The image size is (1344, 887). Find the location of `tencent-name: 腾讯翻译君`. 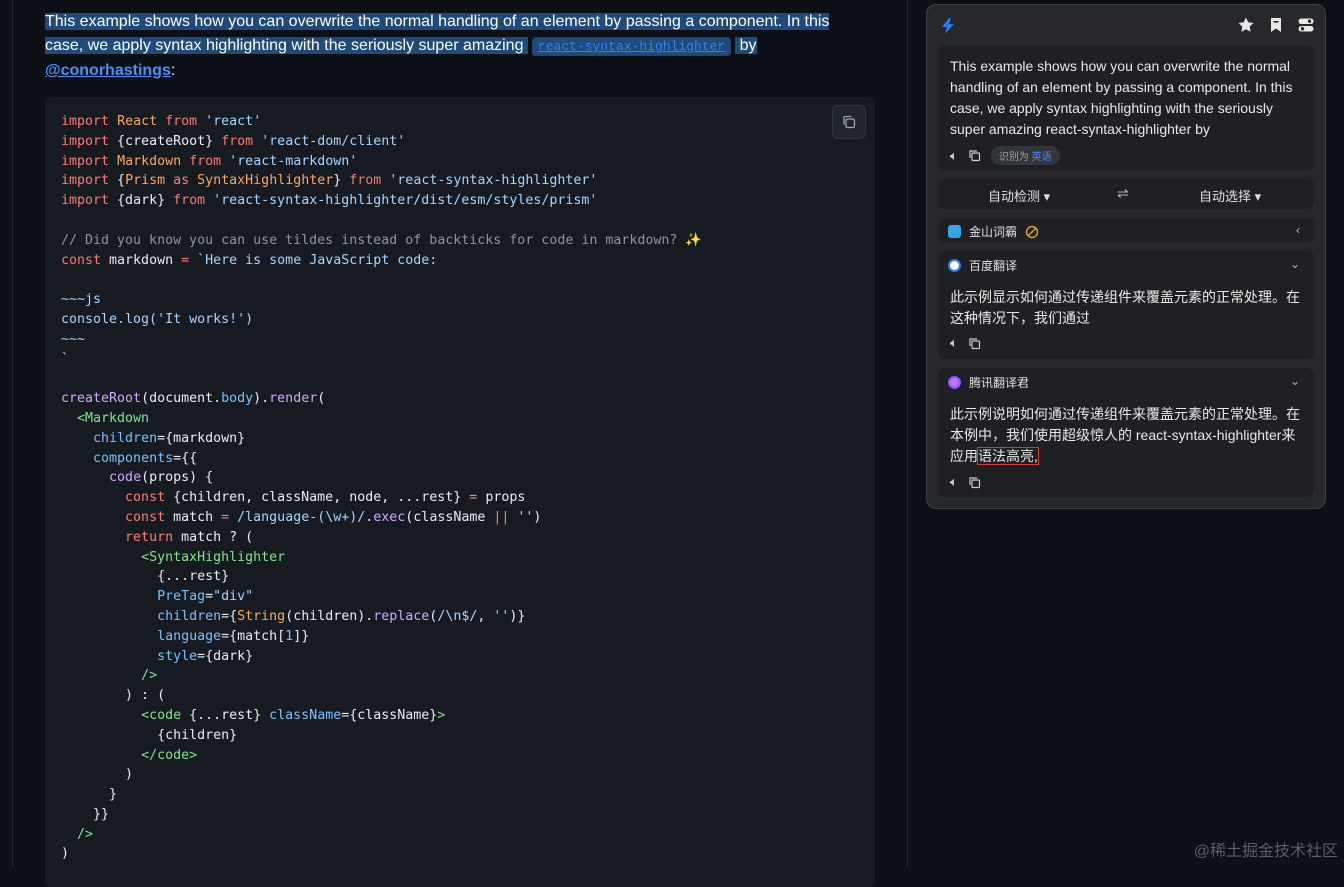

tencent-name: 腾讯翻译君 is located at coordinates (999, 383).